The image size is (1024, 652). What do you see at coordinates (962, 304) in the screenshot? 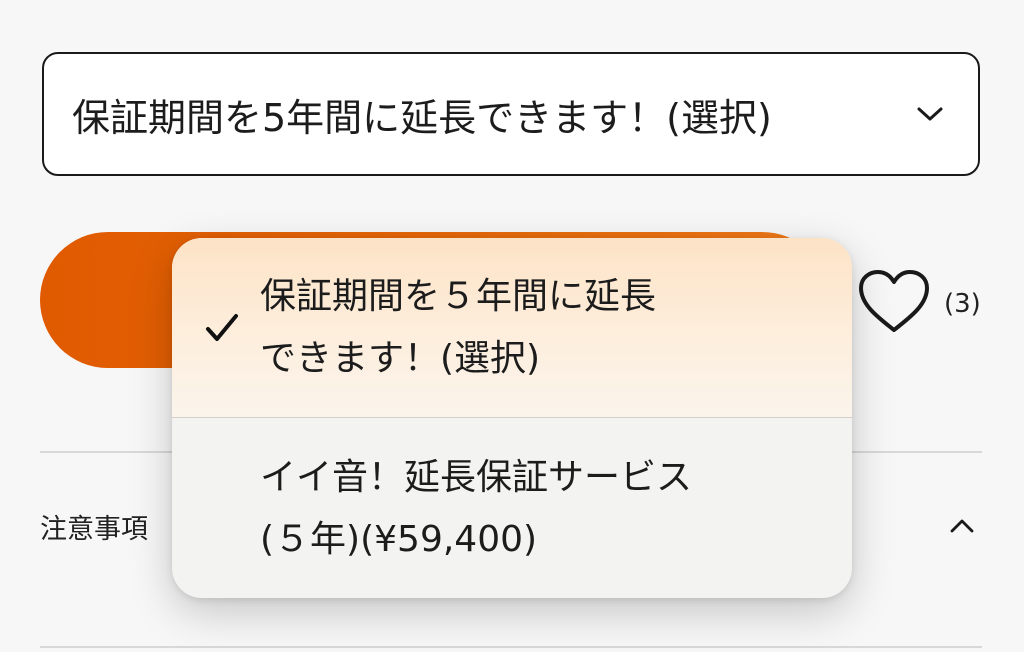
I see `favorite-count: (3)` at bounding box center [962, 304].